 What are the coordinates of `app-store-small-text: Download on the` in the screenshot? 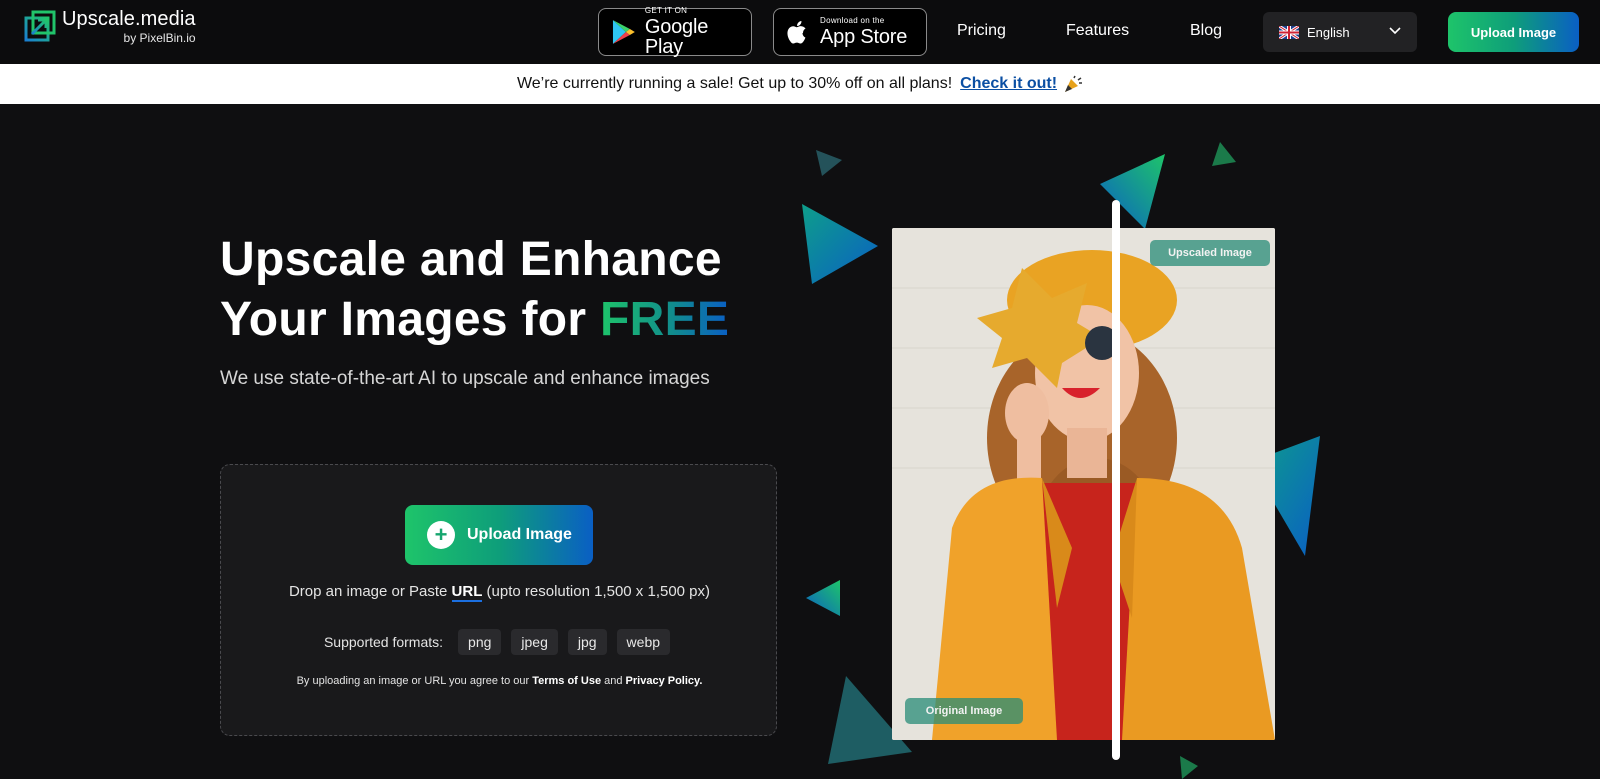 It's located at (852, 20).